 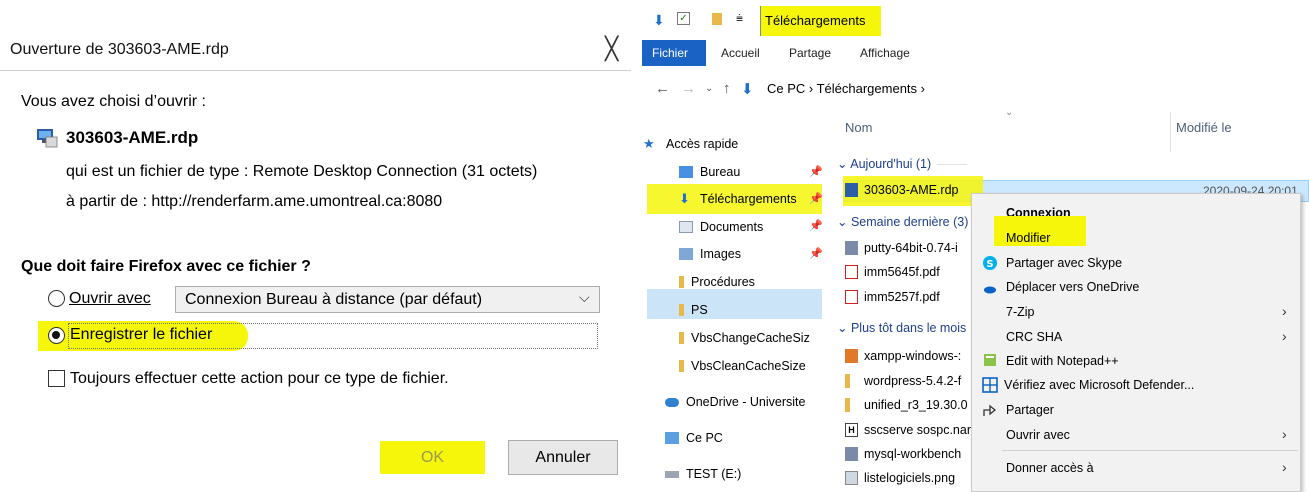 I want to click on file-name: putty-64bit-0.74-i, so click(x=911, y=248).